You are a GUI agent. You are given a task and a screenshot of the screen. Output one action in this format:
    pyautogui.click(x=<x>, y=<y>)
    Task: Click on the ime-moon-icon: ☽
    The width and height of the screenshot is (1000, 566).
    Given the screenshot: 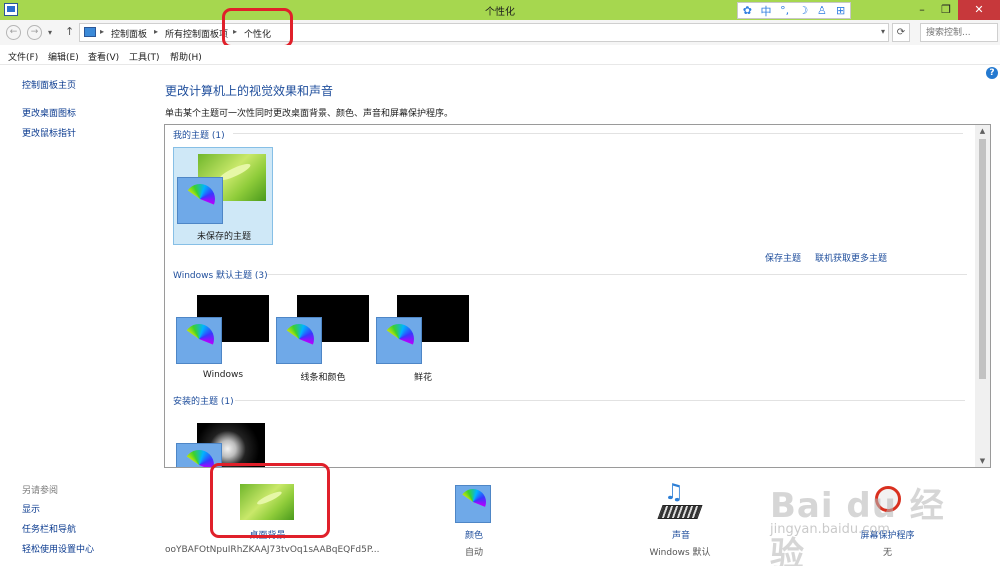 What is the action you would take?
    pyautogui.click(x=803, y=10)
    